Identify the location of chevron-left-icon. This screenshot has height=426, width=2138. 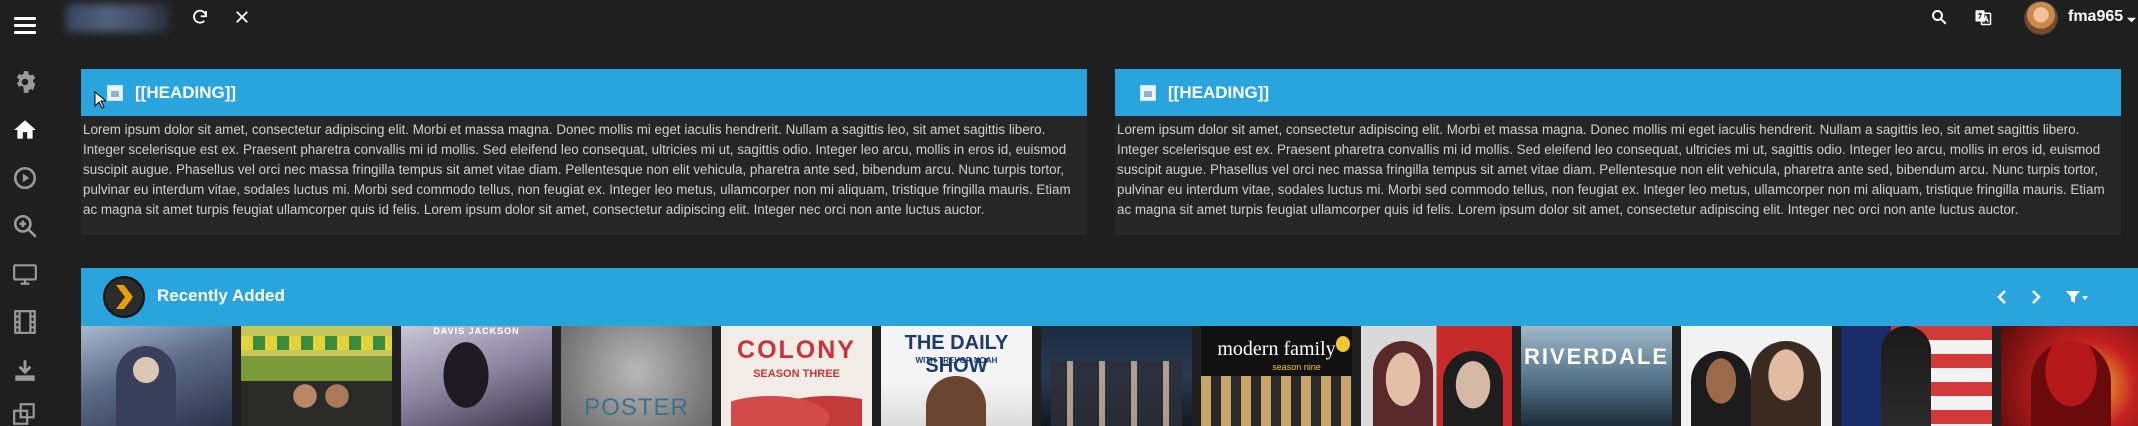
(2002, 297).